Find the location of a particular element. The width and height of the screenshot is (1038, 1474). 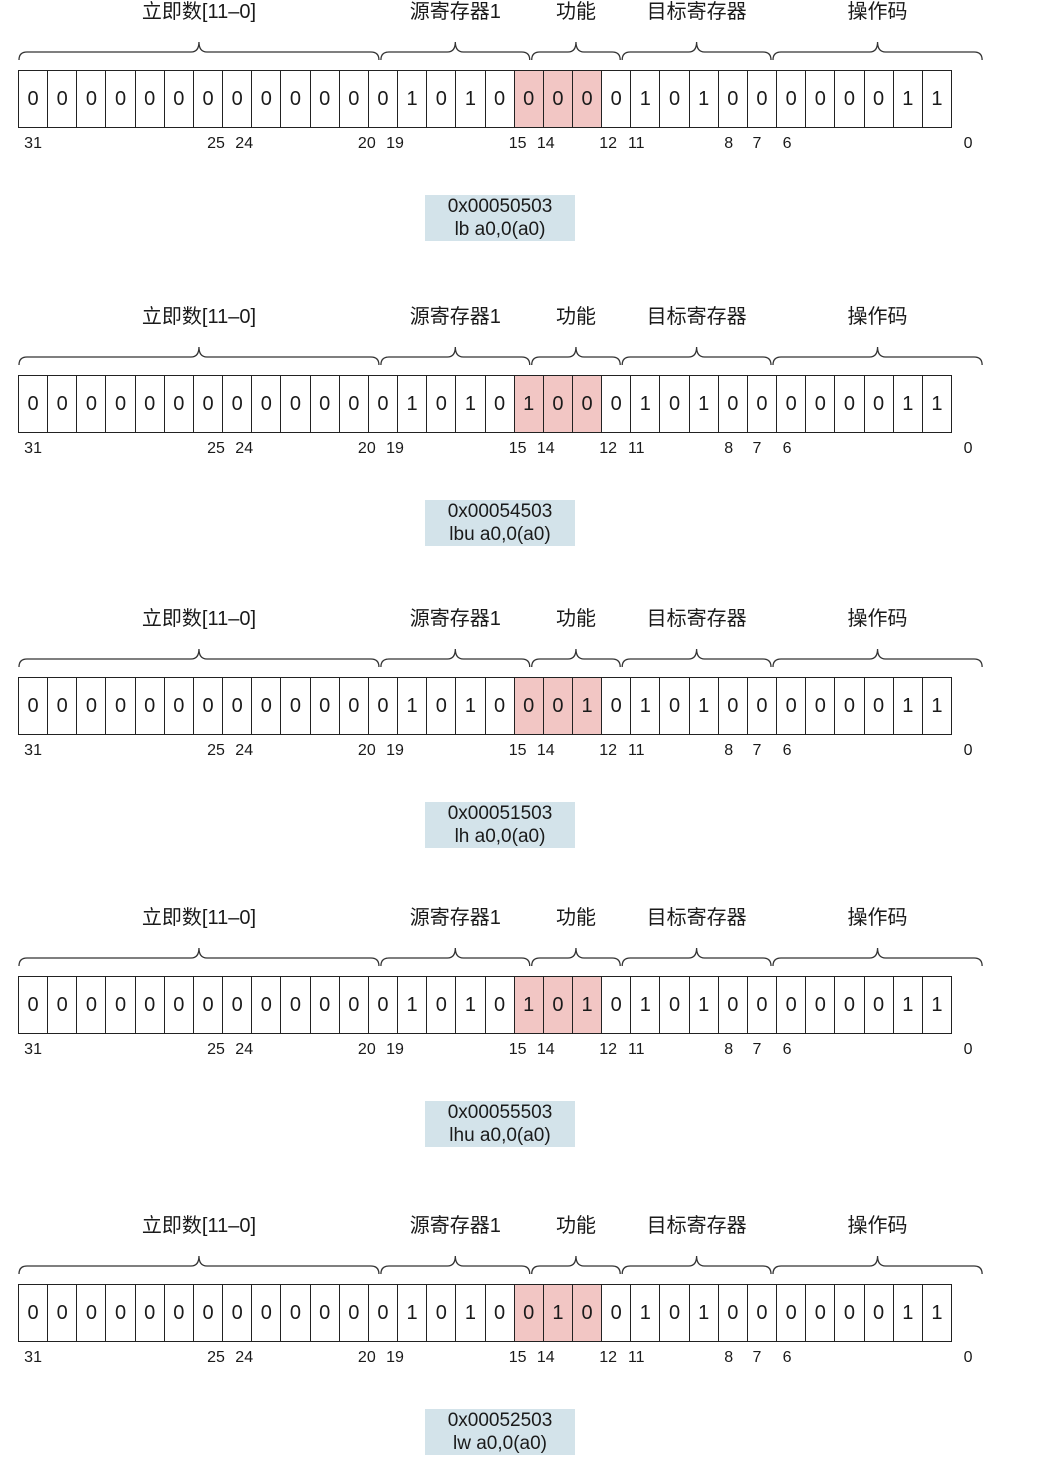

field-braces is located at coordinates (500, 51).